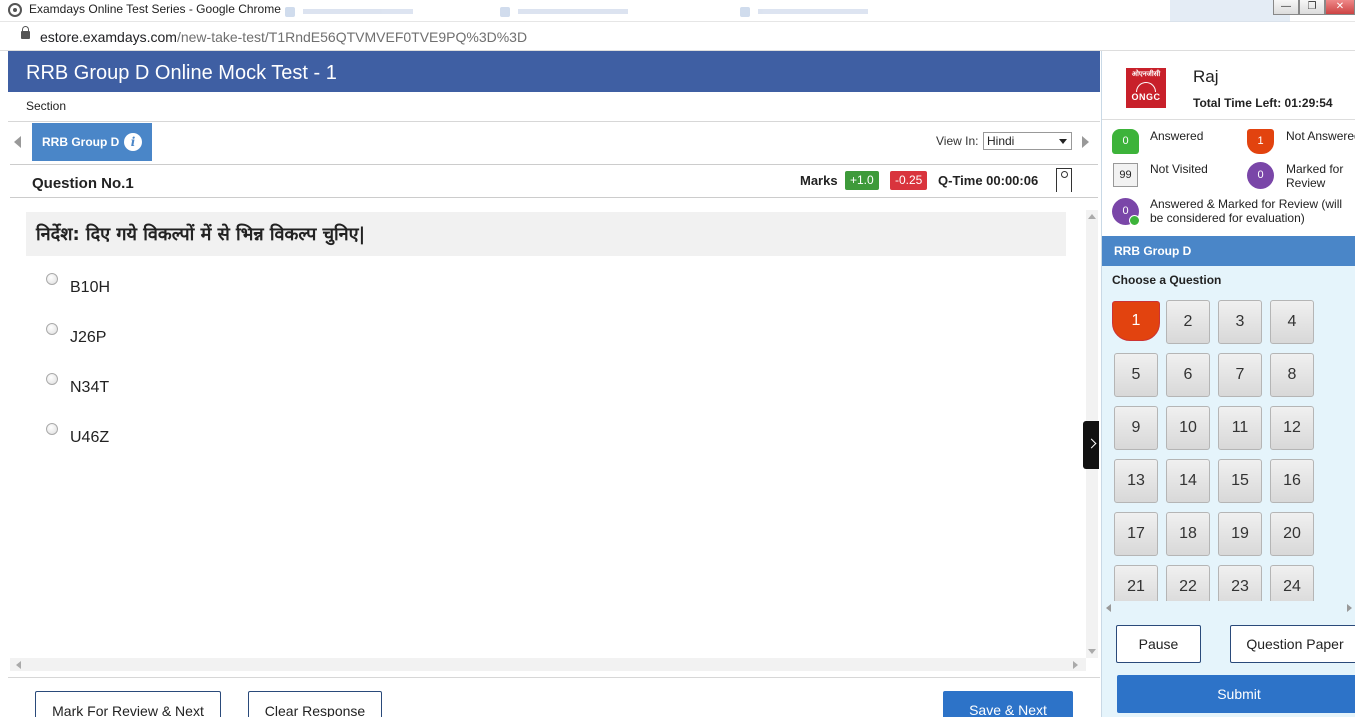 The image size is (1355, 717). I want to click on positive-marks-badge: +1.0, so click(862, 180).